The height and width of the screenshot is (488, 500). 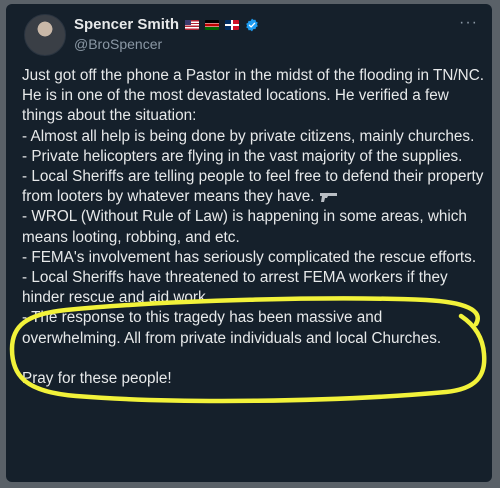 I want to click on display-name: Spencer Smith, so click(x=126, y=24).